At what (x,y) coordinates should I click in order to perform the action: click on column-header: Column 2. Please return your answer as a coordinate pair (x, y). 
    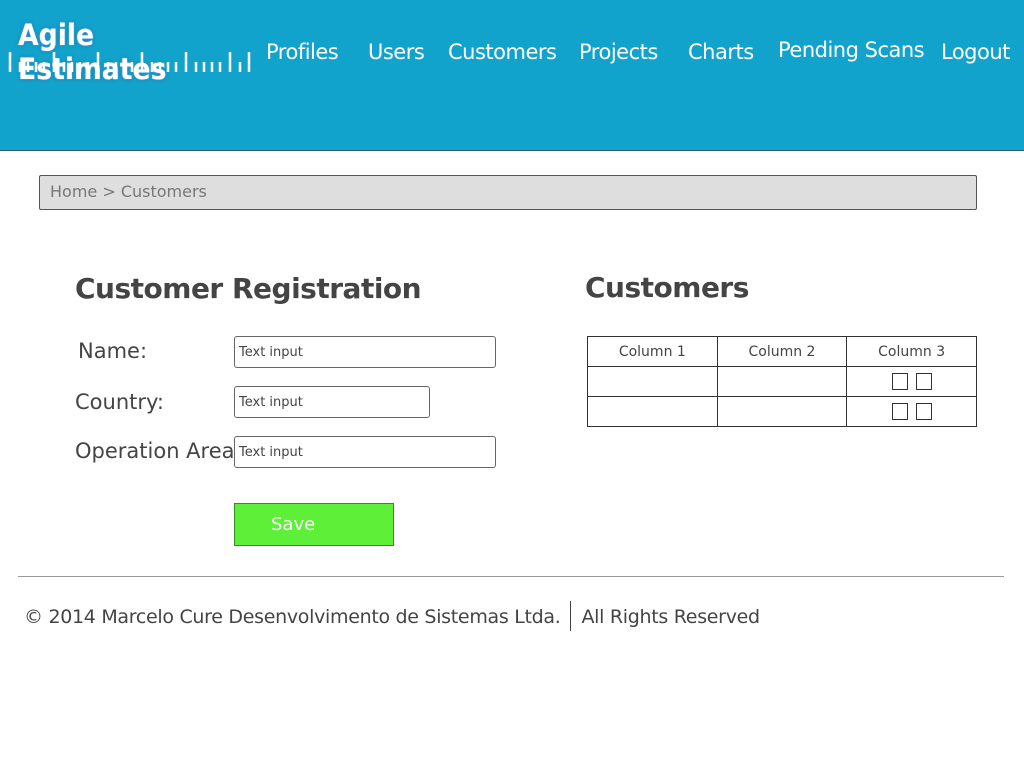
    Looking at the image, I should click on (782, 351).